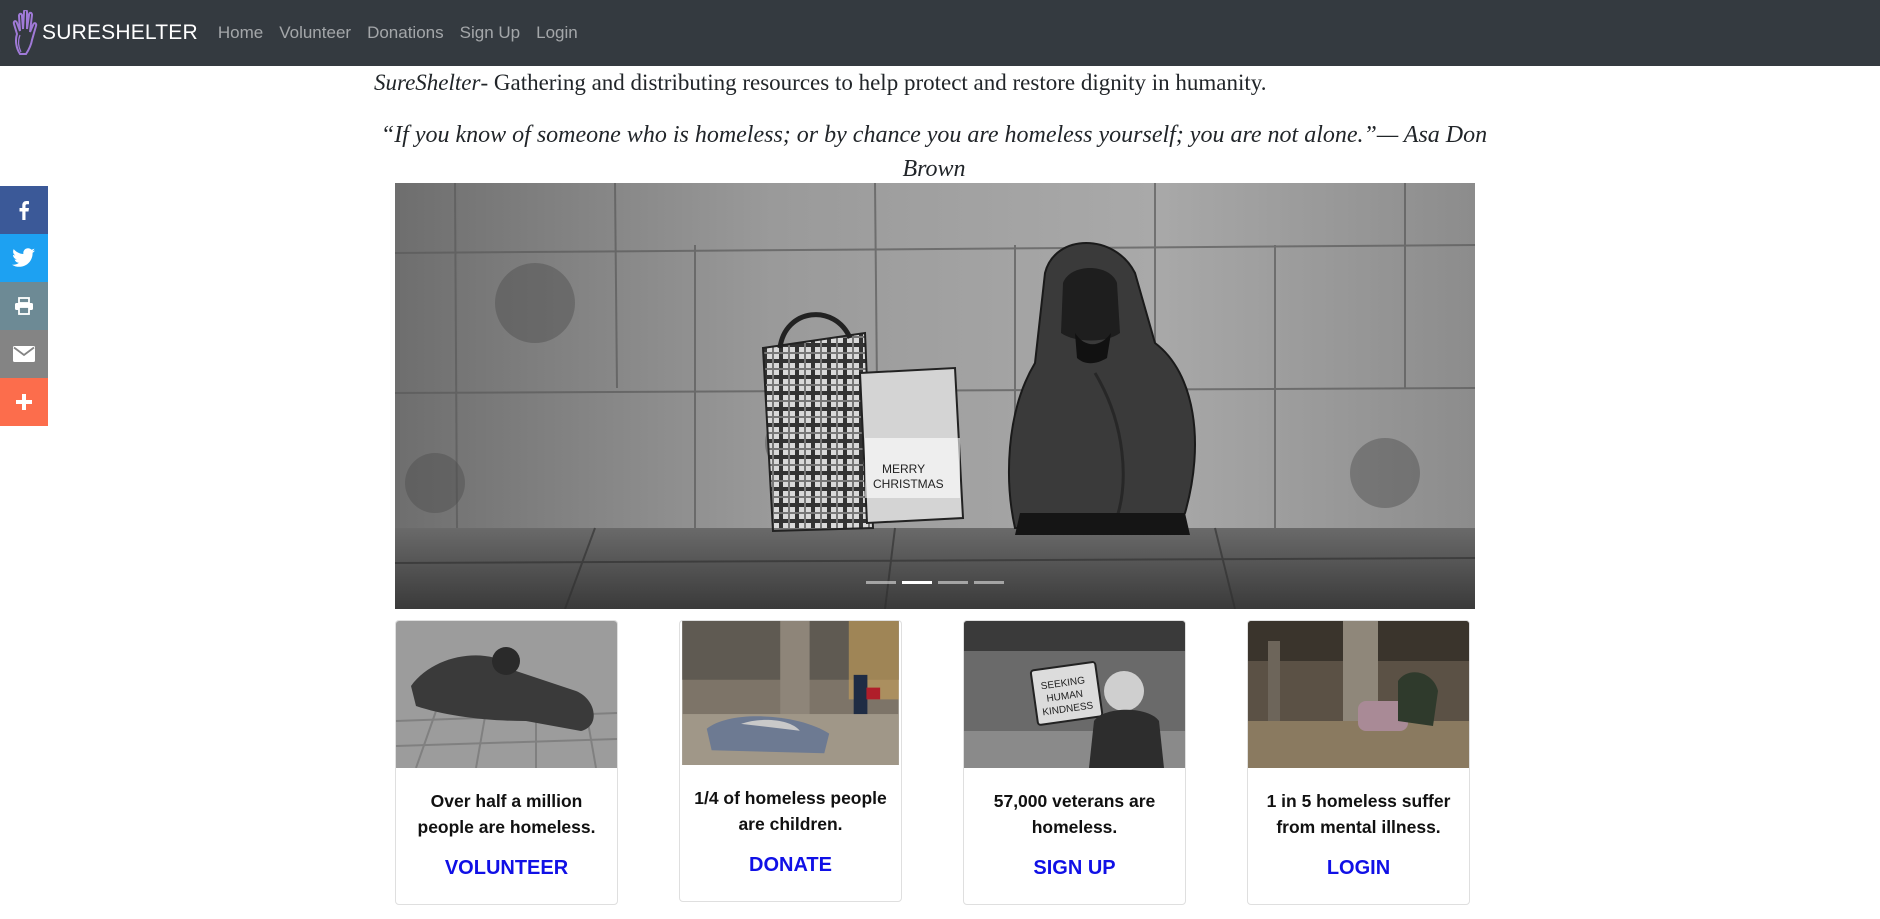  I want to click on sign-up-link: SIGN UP, so click(1074, 880).